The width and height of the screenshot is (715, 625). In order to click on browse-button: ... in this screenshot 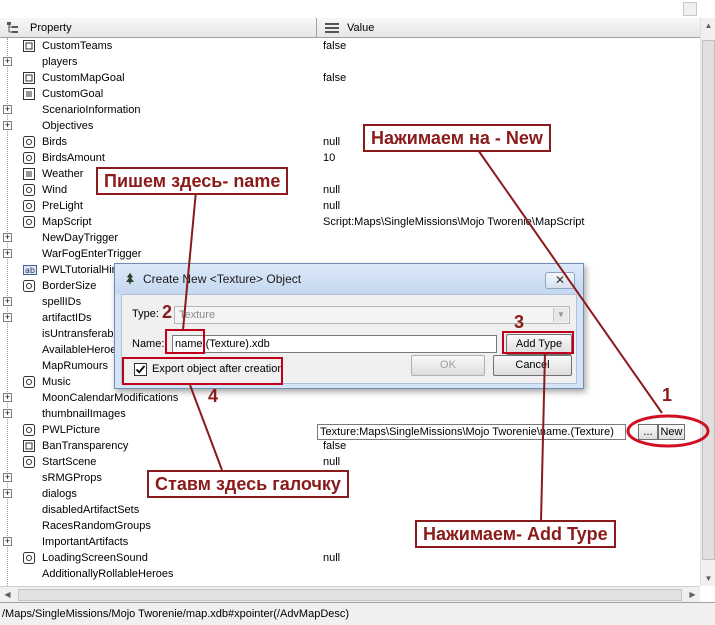, I will do `click(648, 432)`.